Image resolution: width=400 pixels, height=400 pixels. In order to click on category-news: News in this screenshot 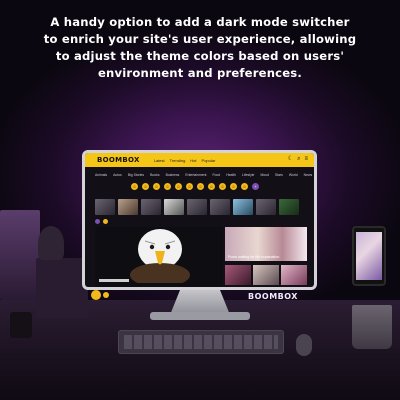, I will do `click(308, 175)`.